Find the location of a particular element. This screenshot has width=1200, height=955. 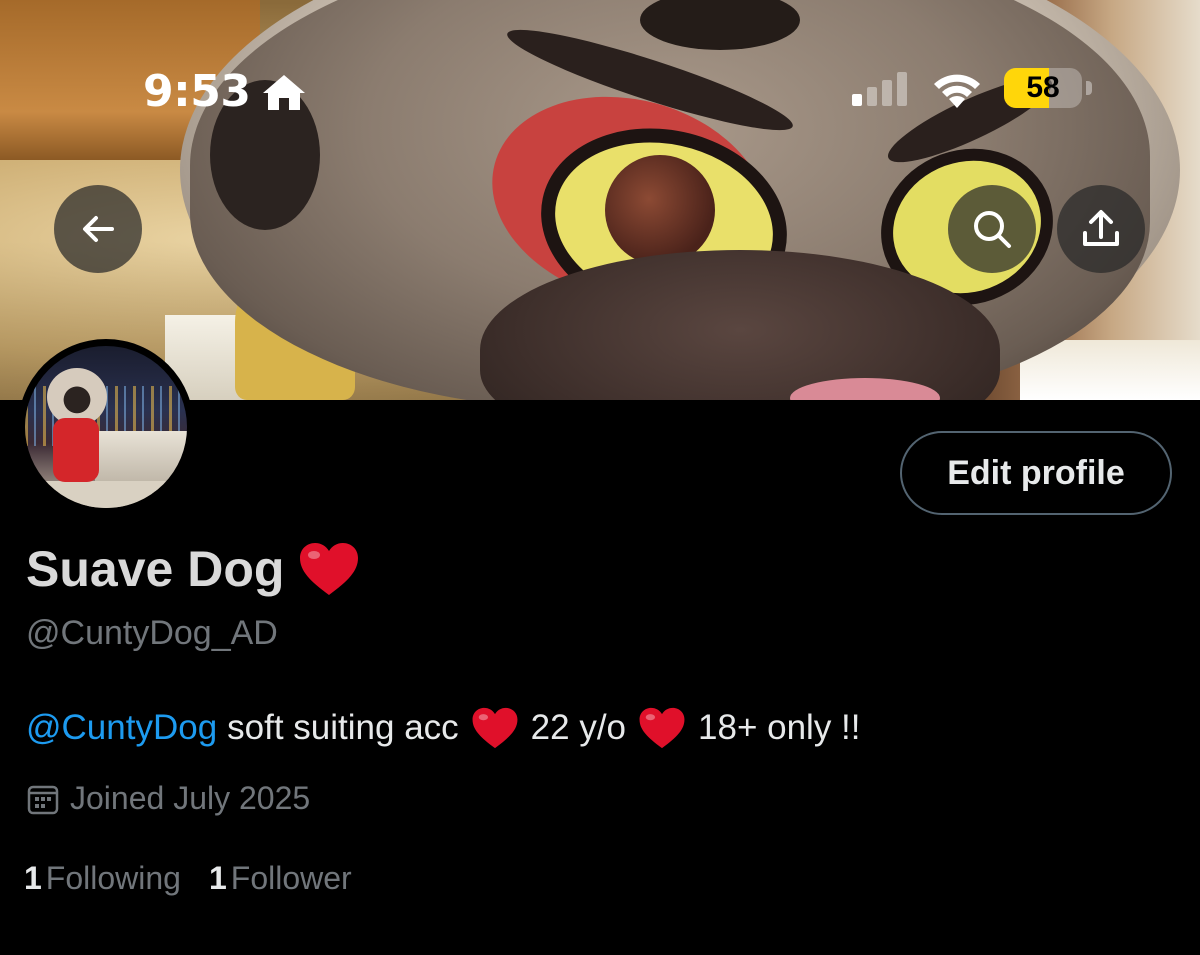

followers-count: 1 is located at coordinates (217, 878).